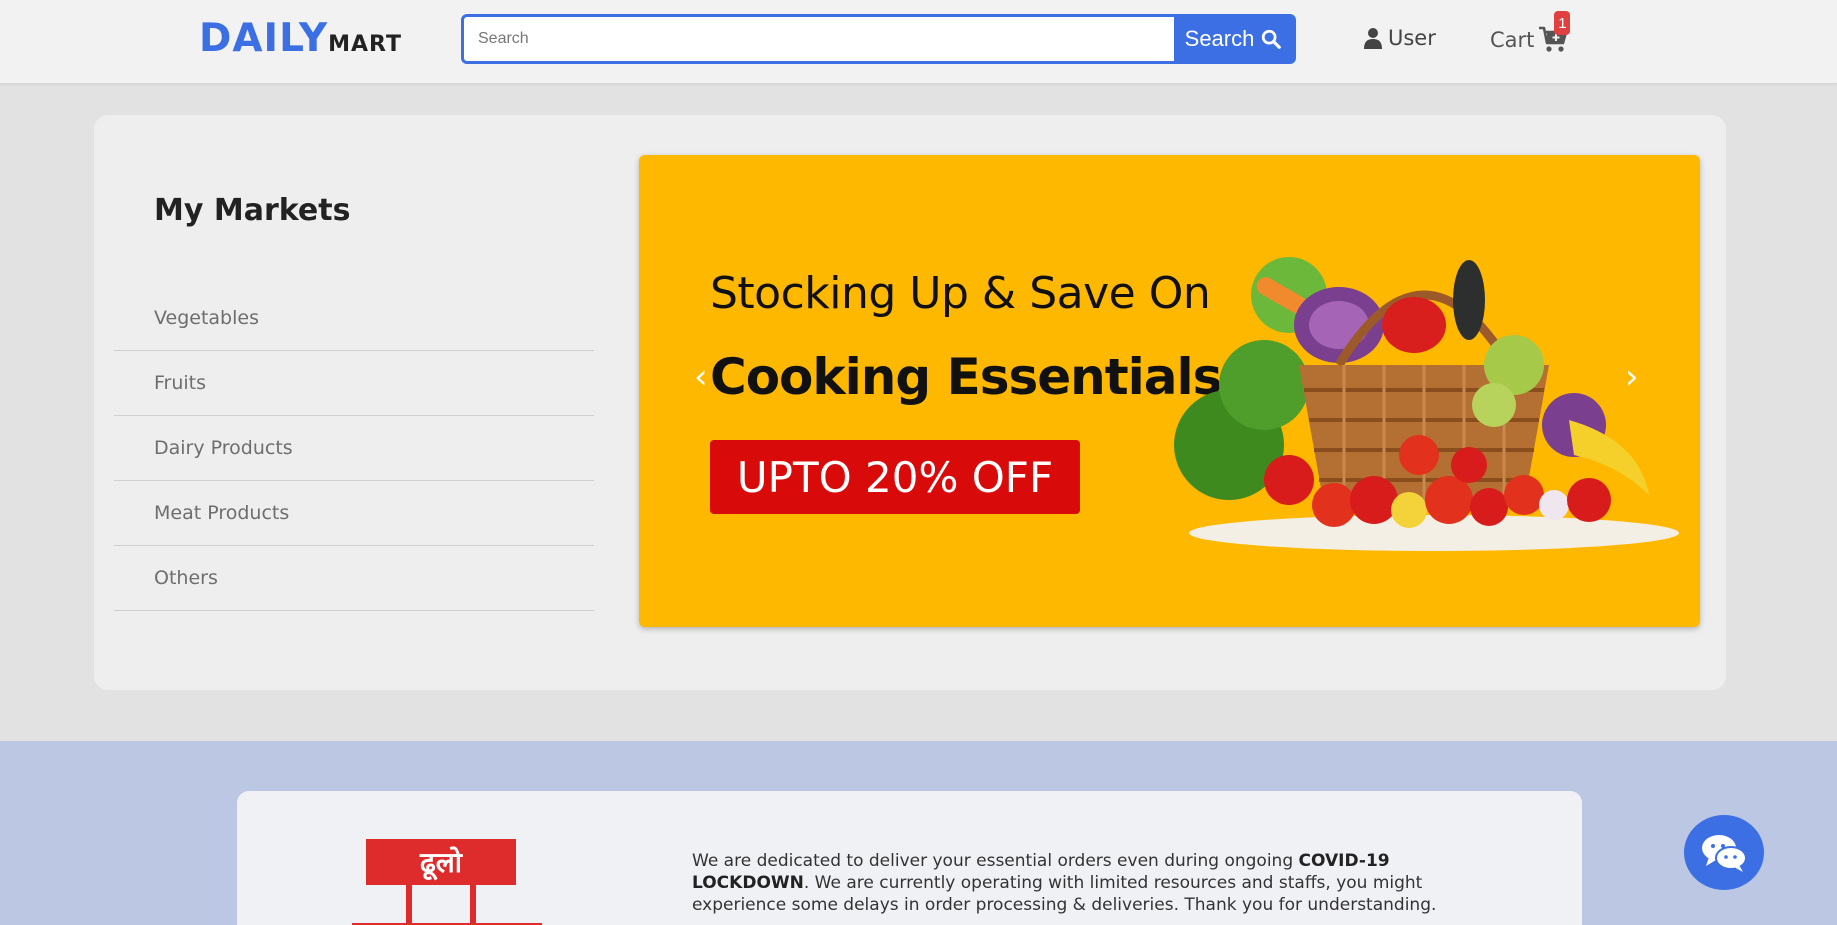 The image size is (1837, 925). Describe the element at coordinates (441, 863) in the screenshot. I see `store-logo-text: ढूलो` at that location.